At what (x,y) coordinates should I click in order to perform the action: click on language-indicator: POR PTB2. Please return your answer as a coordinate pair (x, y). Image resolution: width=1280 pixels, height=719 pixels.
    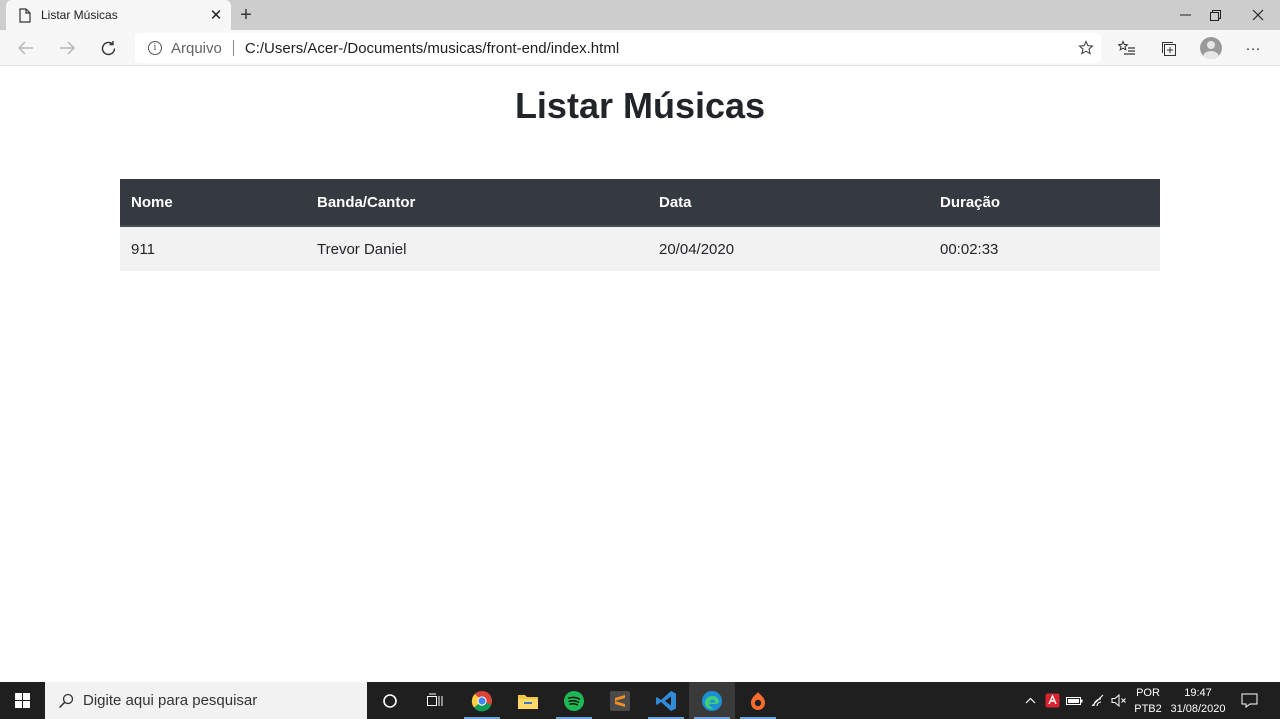
    Looking at the image, I should click on (1148, 701).